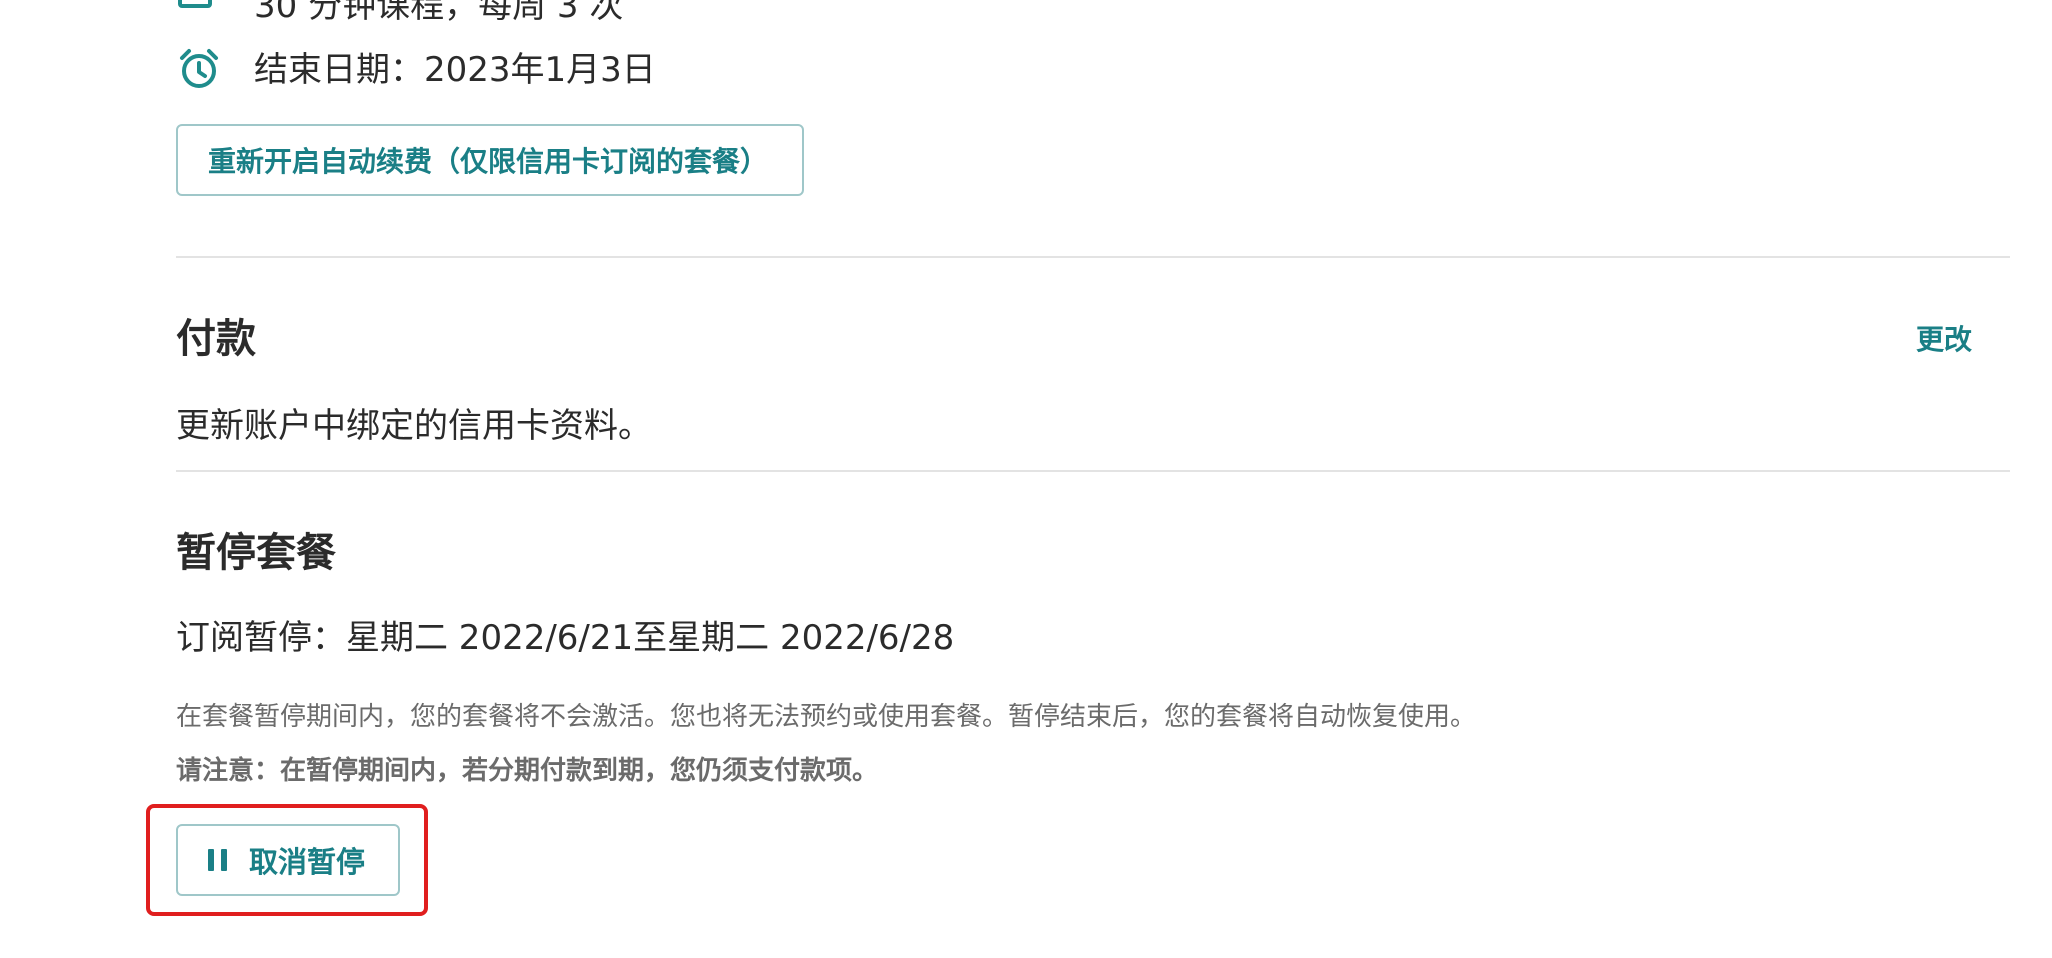 The width and height of the screenshot is (2052, 958). Describe the element at coordinates (439, 13) in the screenshot. I see `schedule-text: 30 分钟课程，每周 3 次` at that location.